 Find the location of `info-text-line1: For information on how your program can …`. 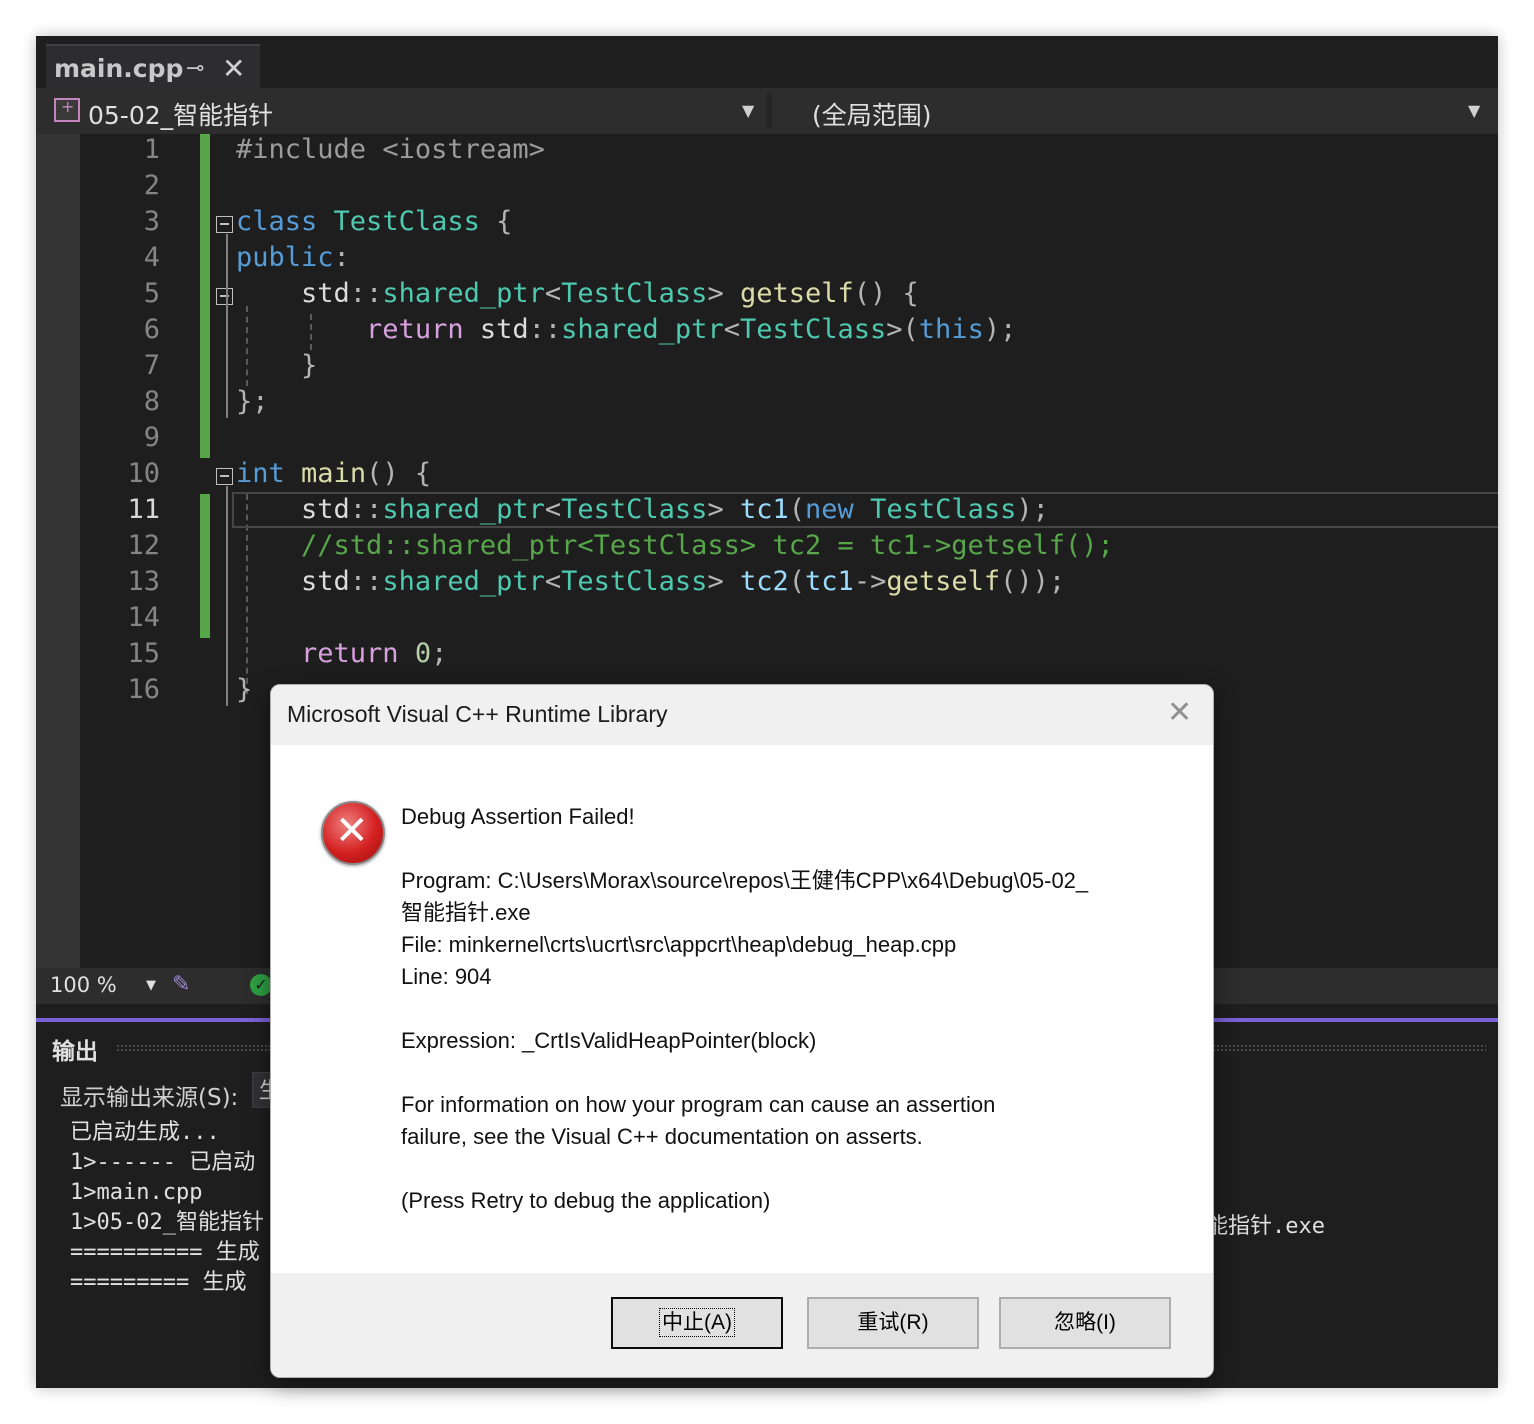

info-text-line1: For information on how your program can … is located at coordinates (698, 1104).